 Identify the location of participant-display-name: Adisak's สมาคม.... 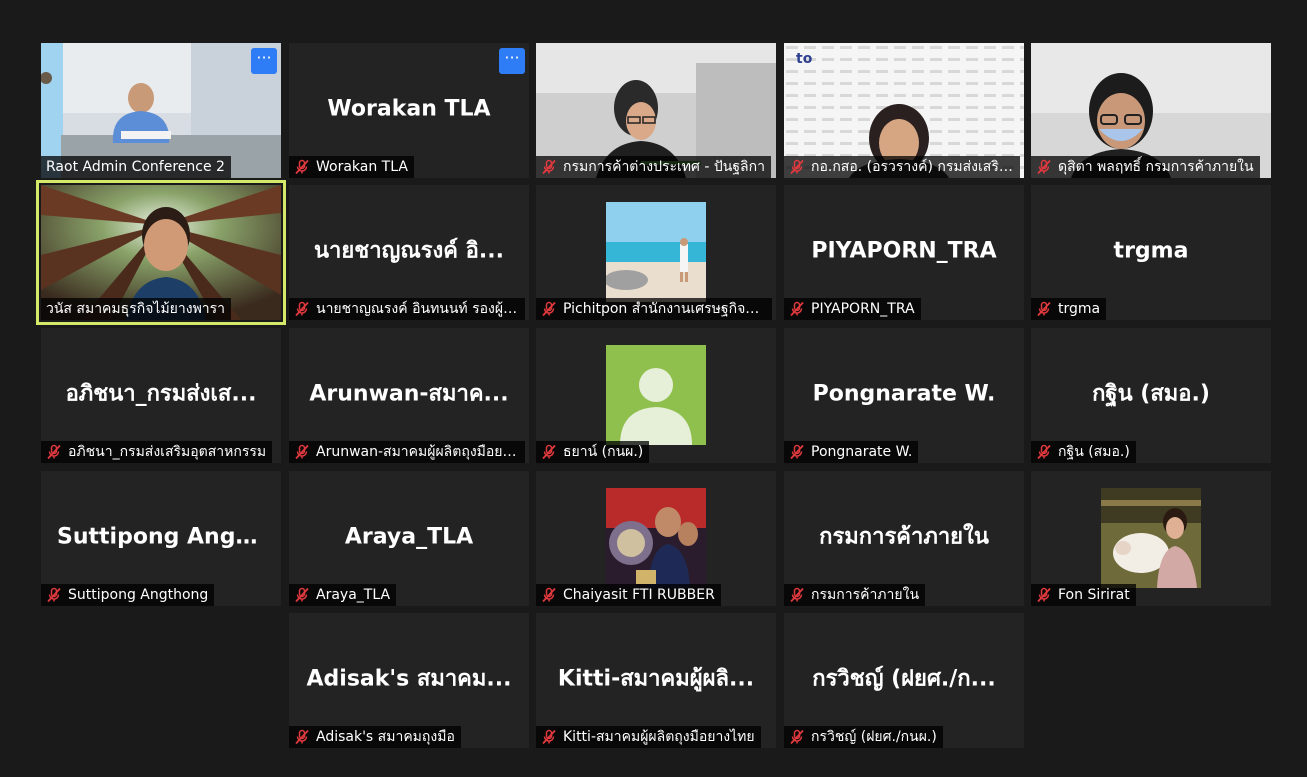
(409, 679).